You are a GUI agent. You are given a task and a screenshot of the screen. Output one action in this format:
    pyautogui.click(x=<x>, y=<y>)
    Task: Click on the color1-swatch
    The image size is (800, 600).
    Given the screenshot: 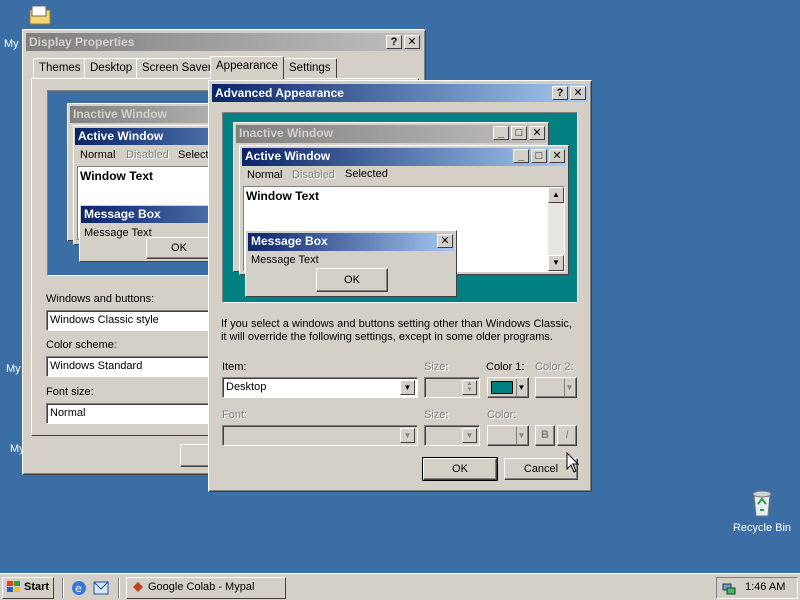 What is the action you would take?
    pyautogui.click(x=502, y=387)
    